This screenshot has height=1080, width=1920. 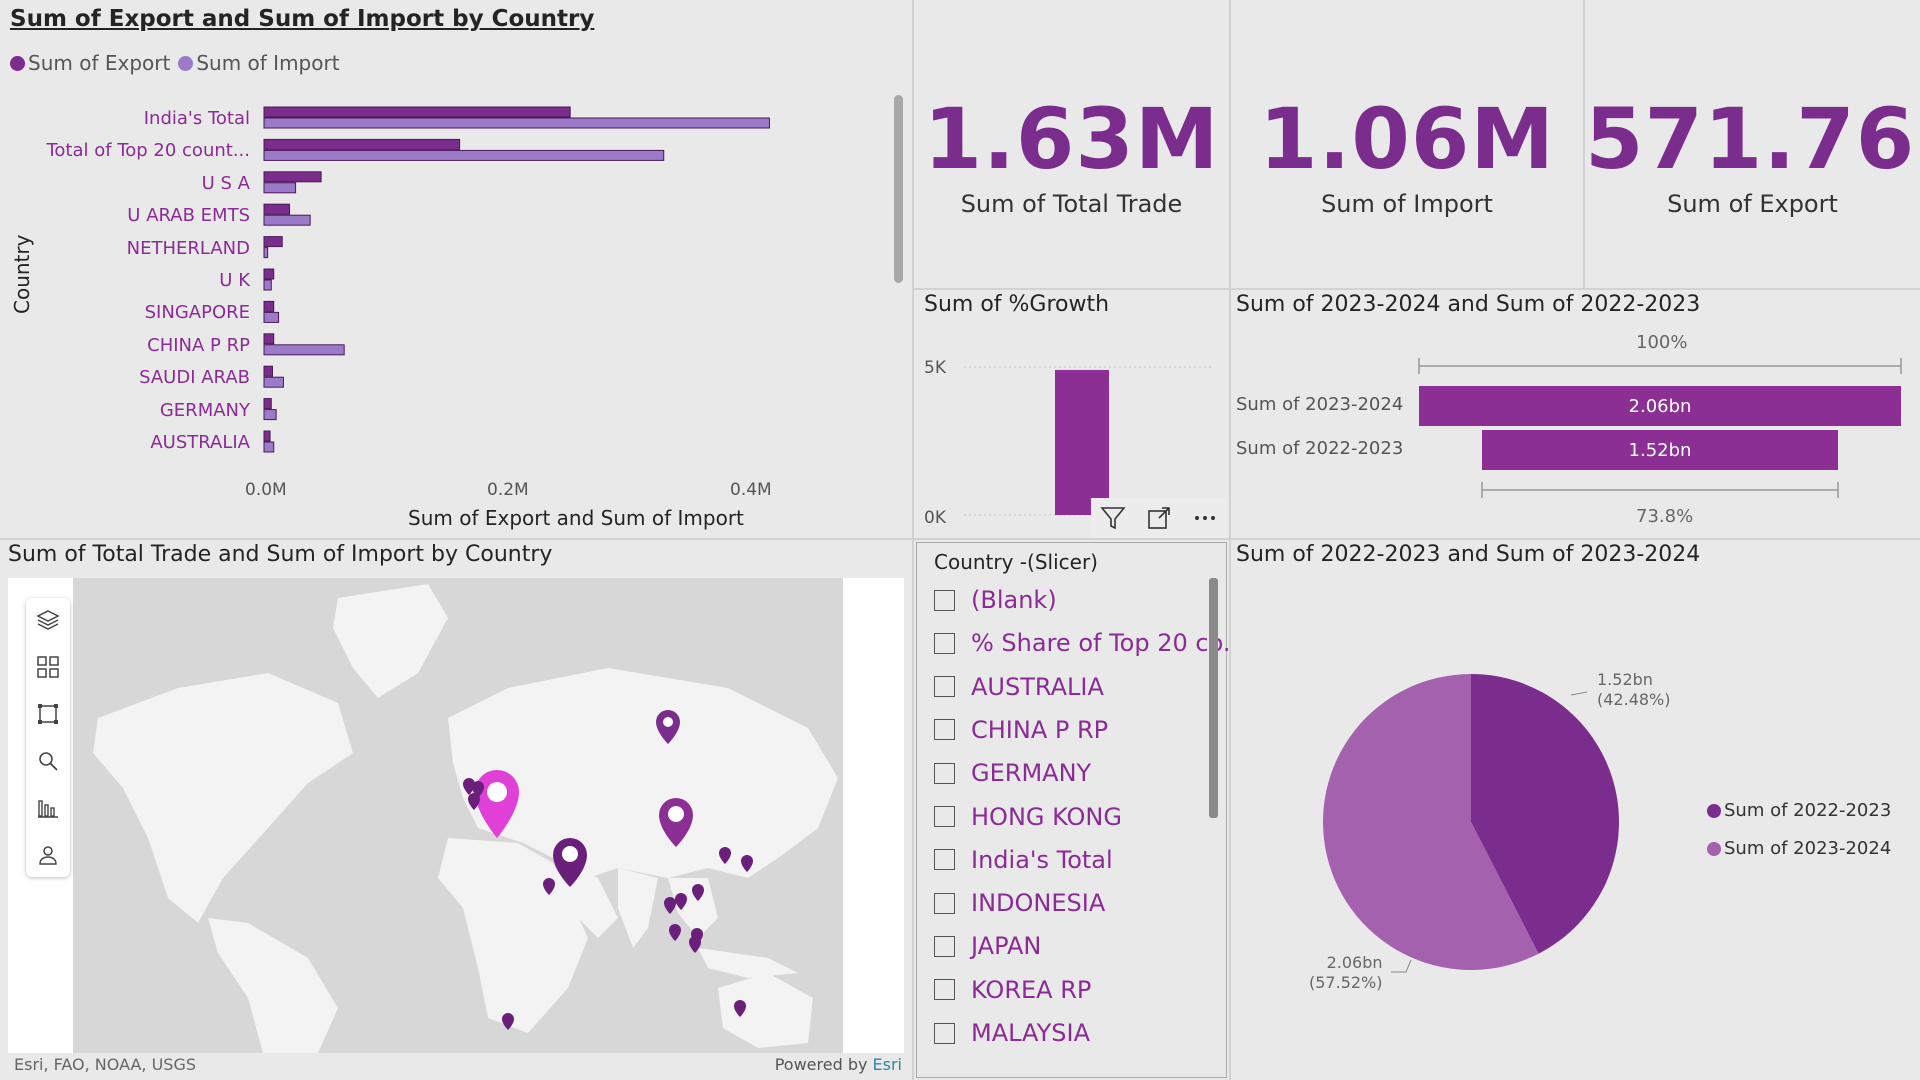 I want to click on category-label: SINGAPORE, so click(x=197, y=313).